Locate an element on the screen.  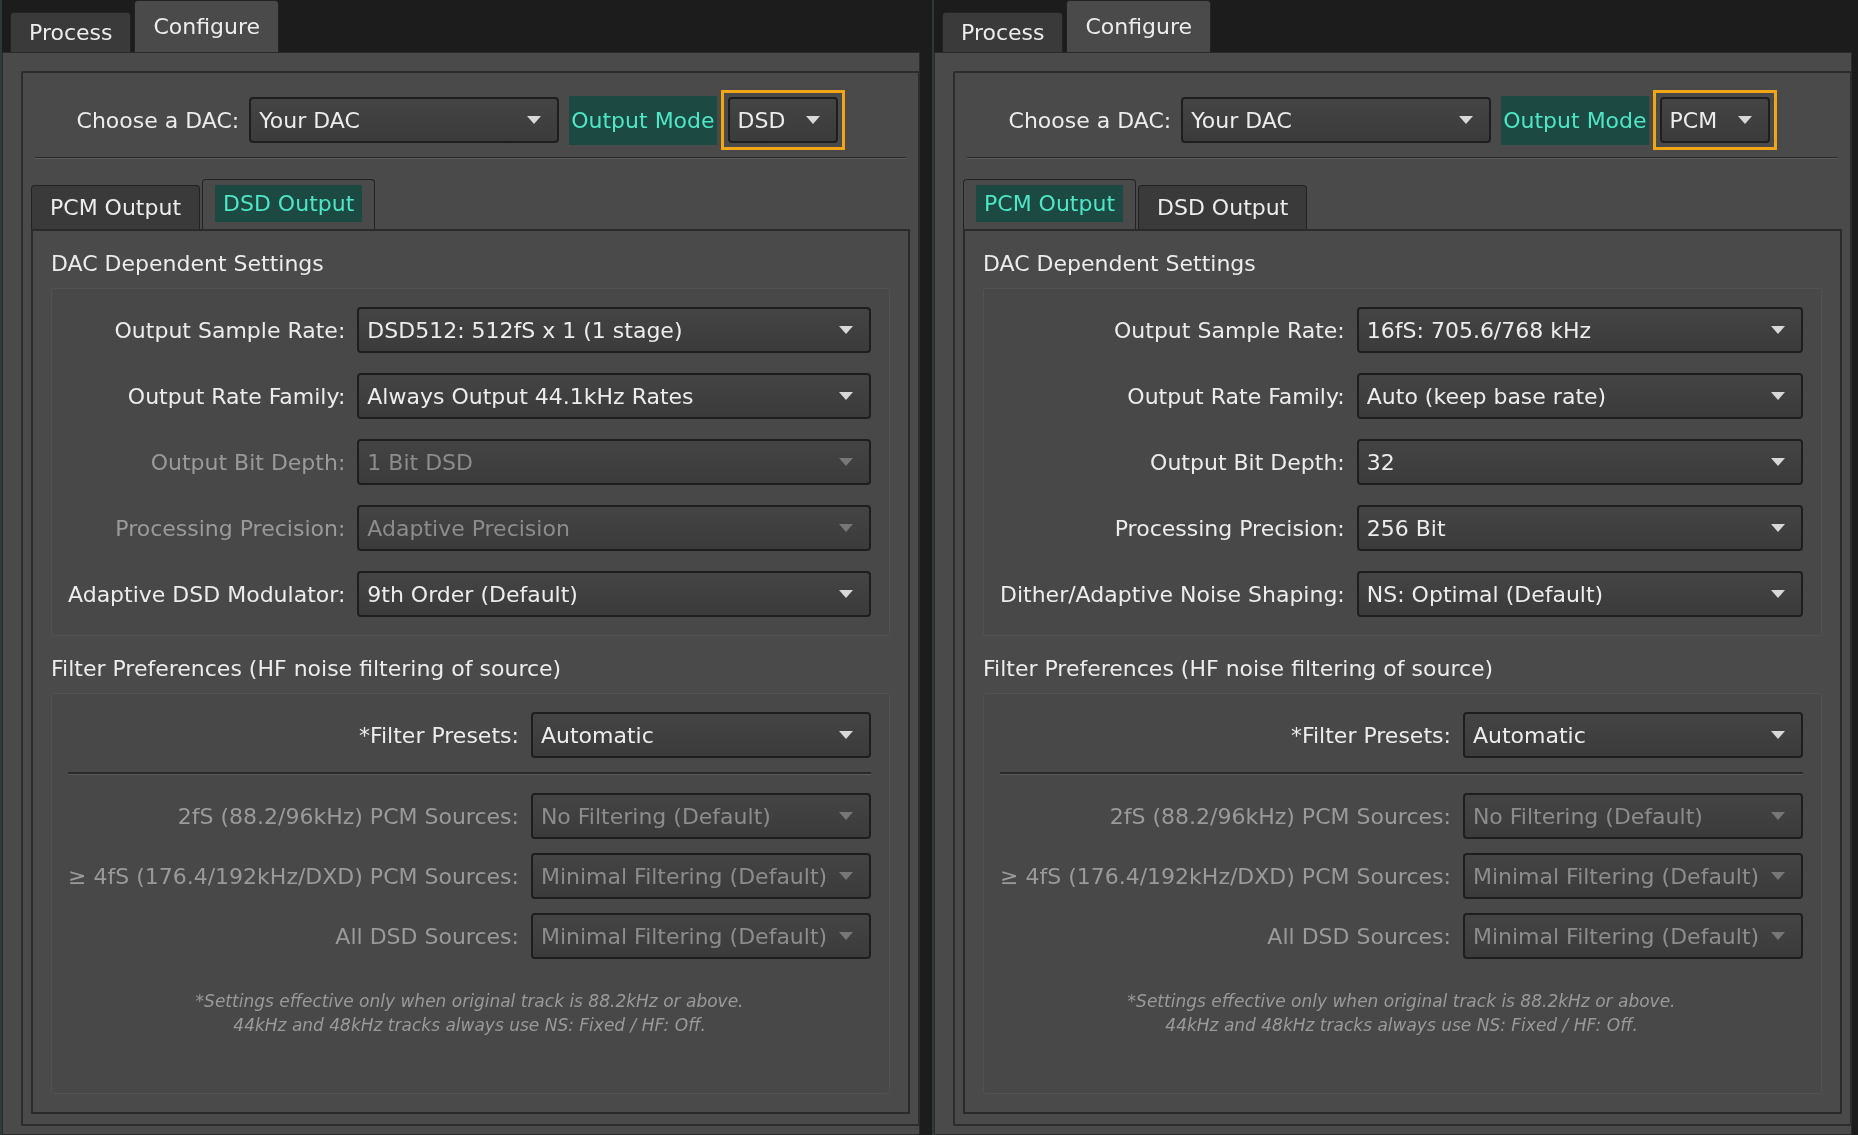
setting-label: Adaptive DSD Modulator: is located at coordinates (207, 594).